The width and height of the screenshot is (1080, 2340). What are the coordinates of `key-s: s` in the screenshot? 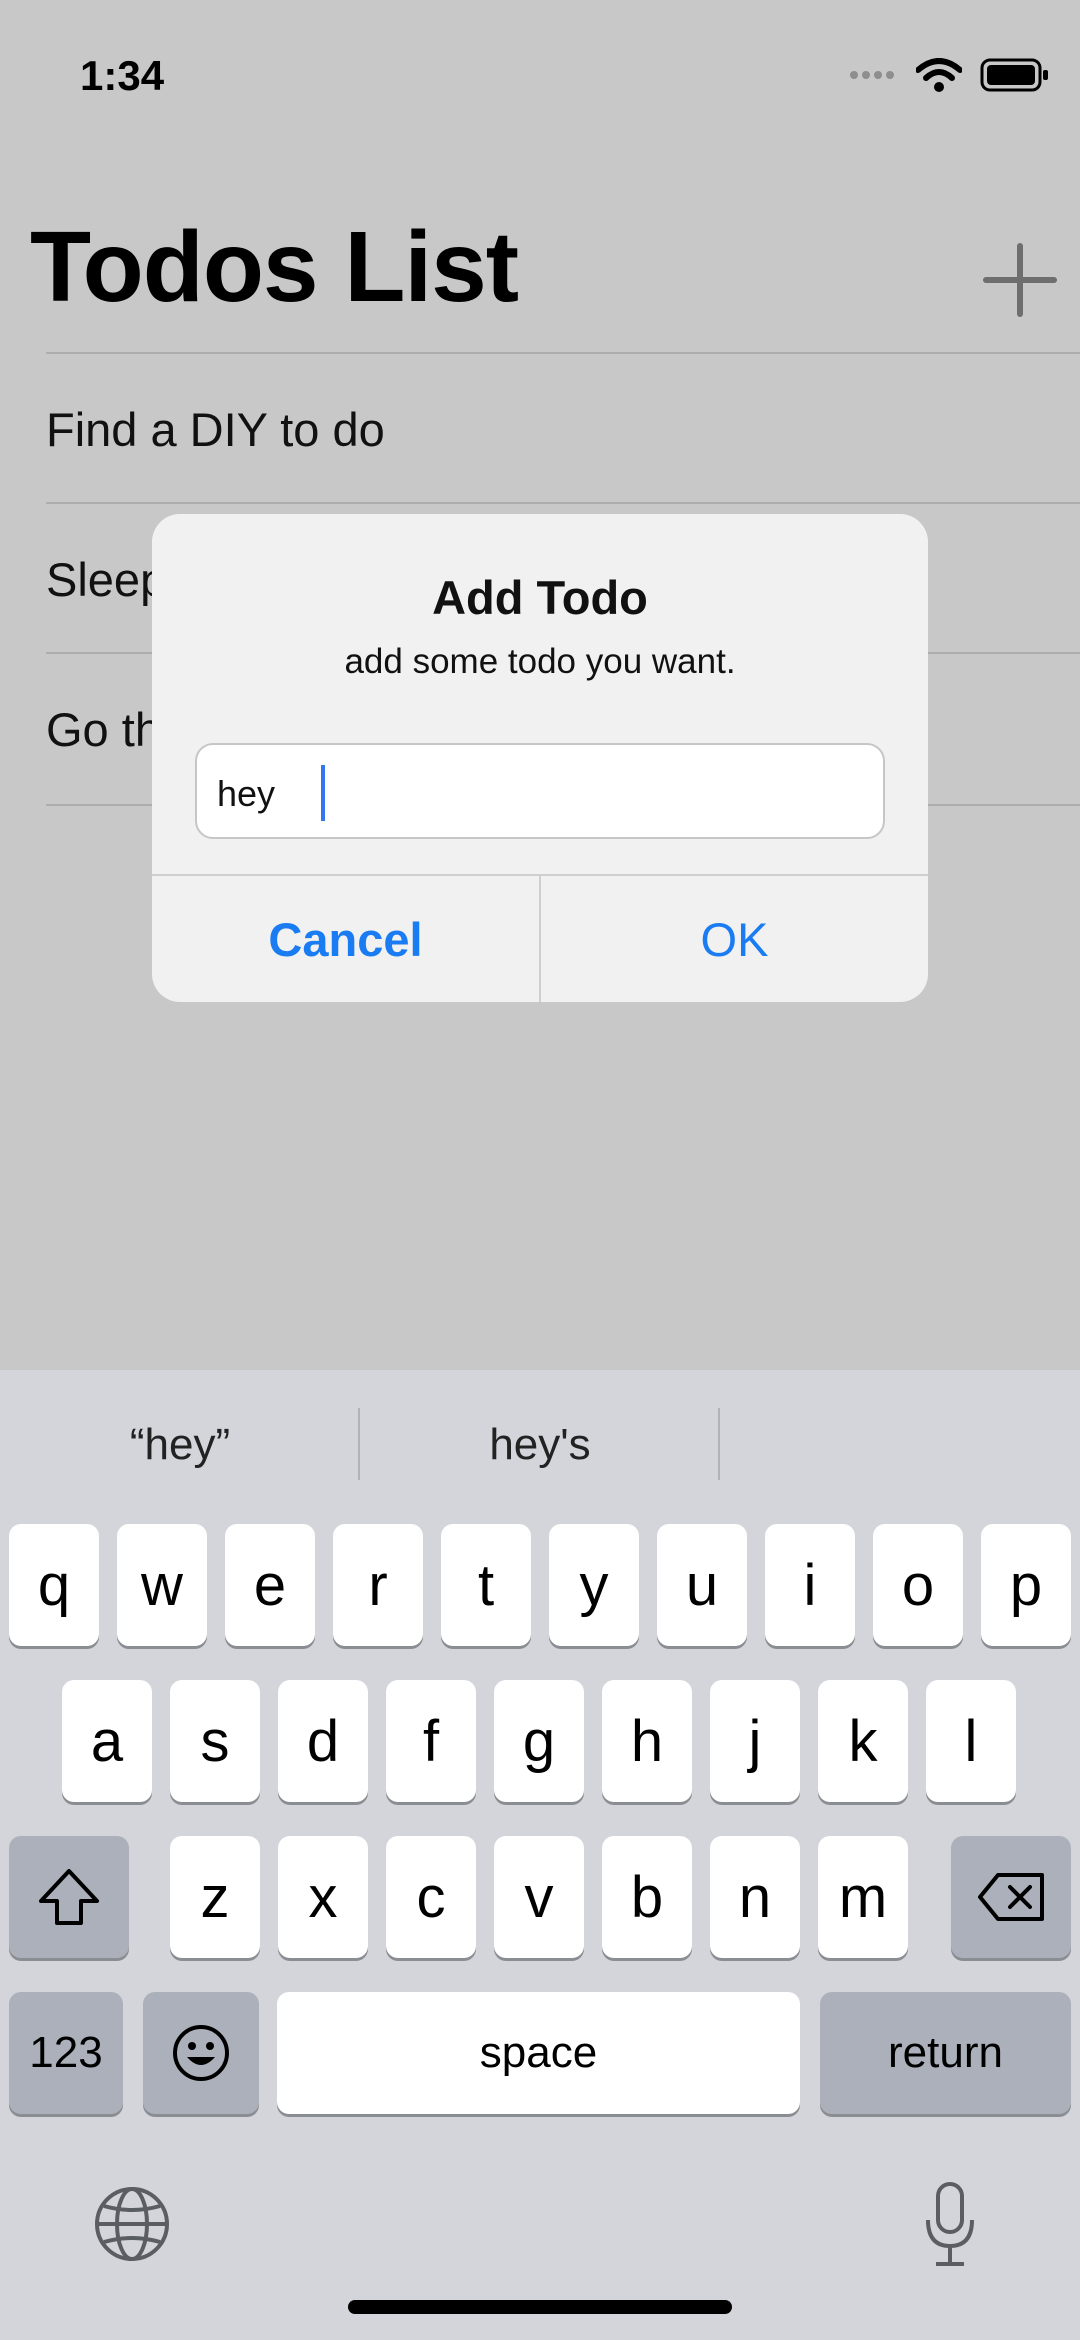 It's located at (215, 1741).